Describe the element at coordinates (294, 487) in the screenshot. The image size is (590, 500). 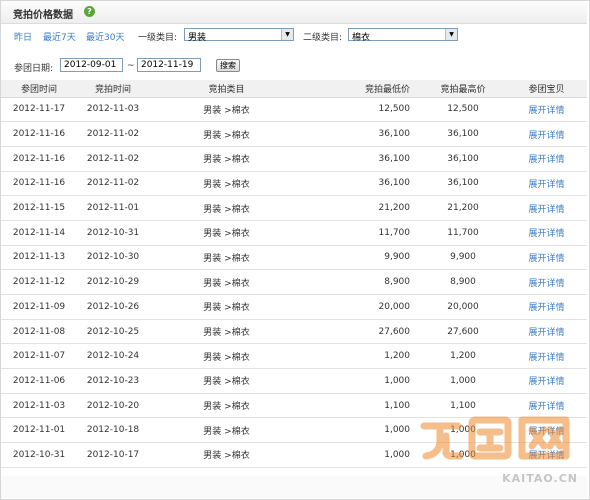
I see `table-footer` at that location.